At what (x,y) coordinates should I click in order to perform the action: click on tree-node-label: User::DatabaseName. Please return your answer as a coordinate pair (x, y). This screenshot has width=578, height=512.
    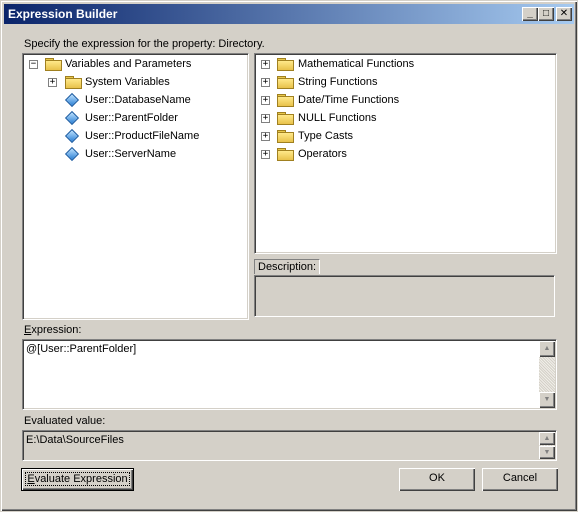
    Looking at the image, I should click on (138, 100).